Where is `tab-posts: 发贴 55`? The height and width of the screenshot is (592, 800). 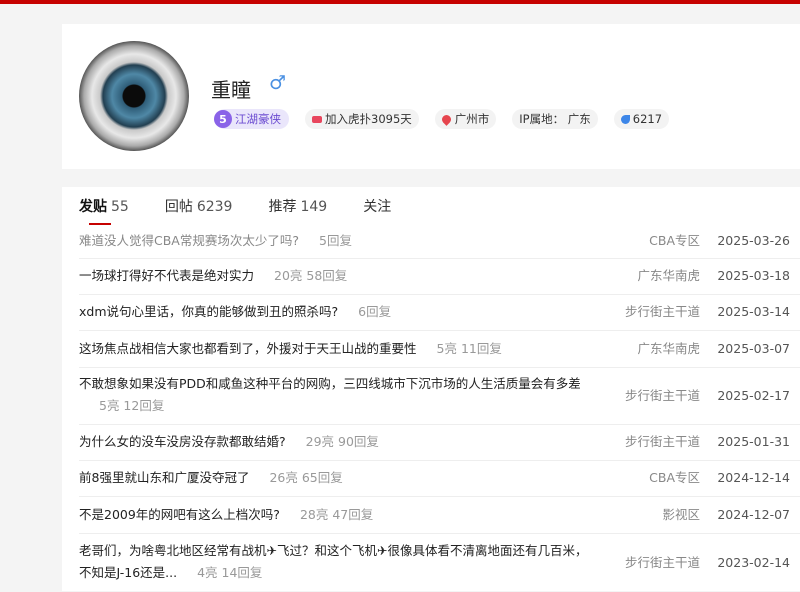 tab-posts: 发贴 55 is located at coordinates (104, 210).